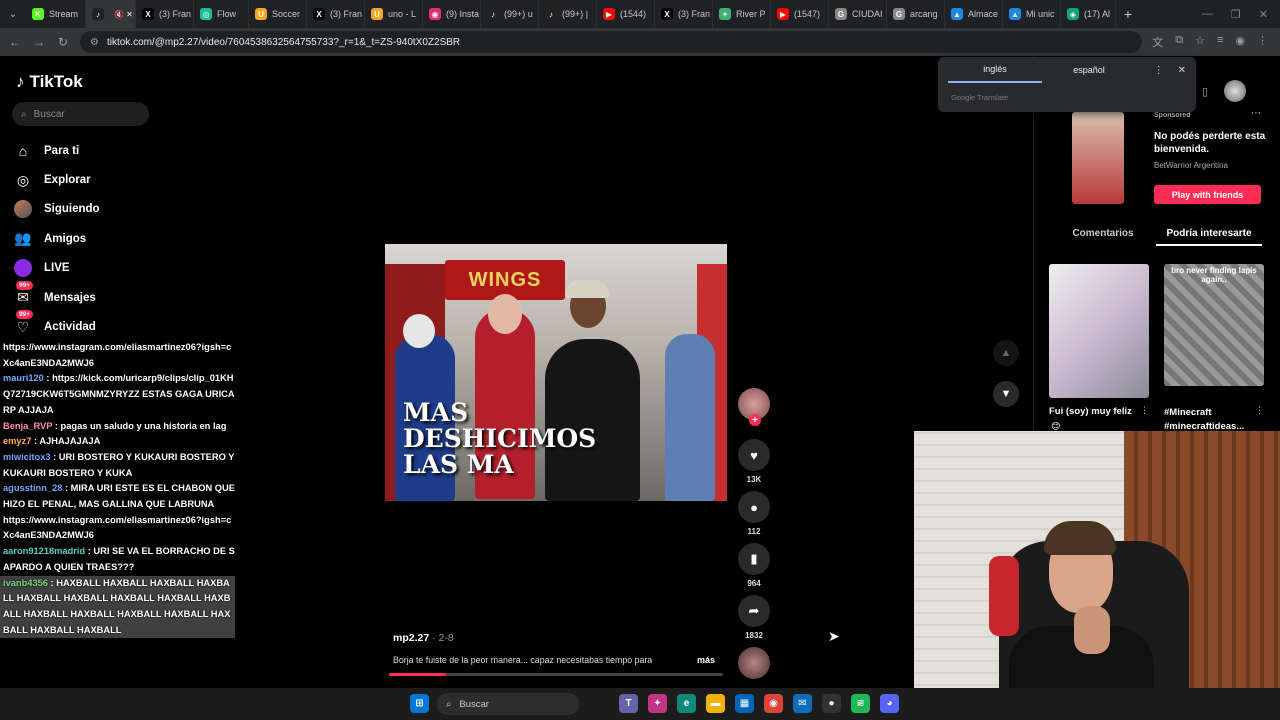 Image resolution: width=1280 pixels, height=720 pixels. What do you see at coordinates (114, 150) in the screenshot?
I see `sidebar-item-para-ti: ⌂ Para ti` at bounding box center [114, 150].